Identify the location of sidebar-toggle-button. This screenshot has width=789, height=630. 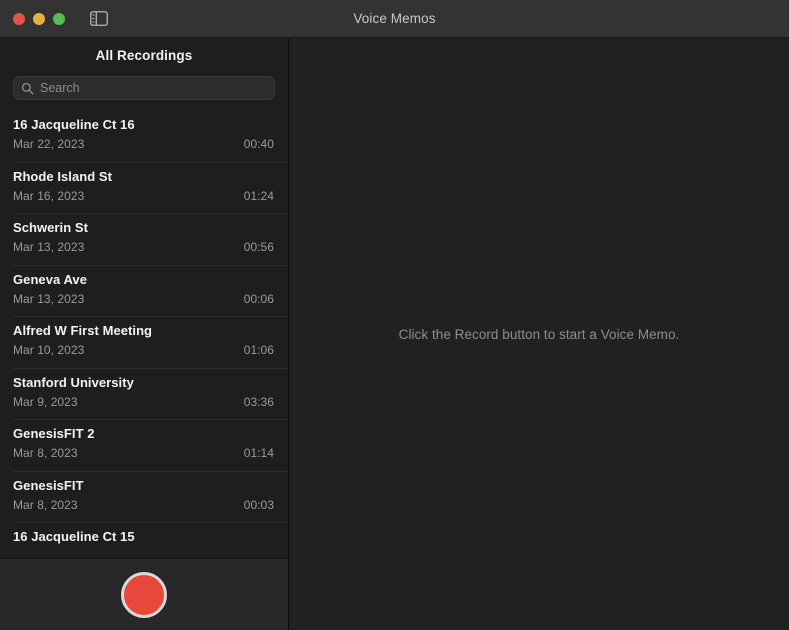
(99, 19).